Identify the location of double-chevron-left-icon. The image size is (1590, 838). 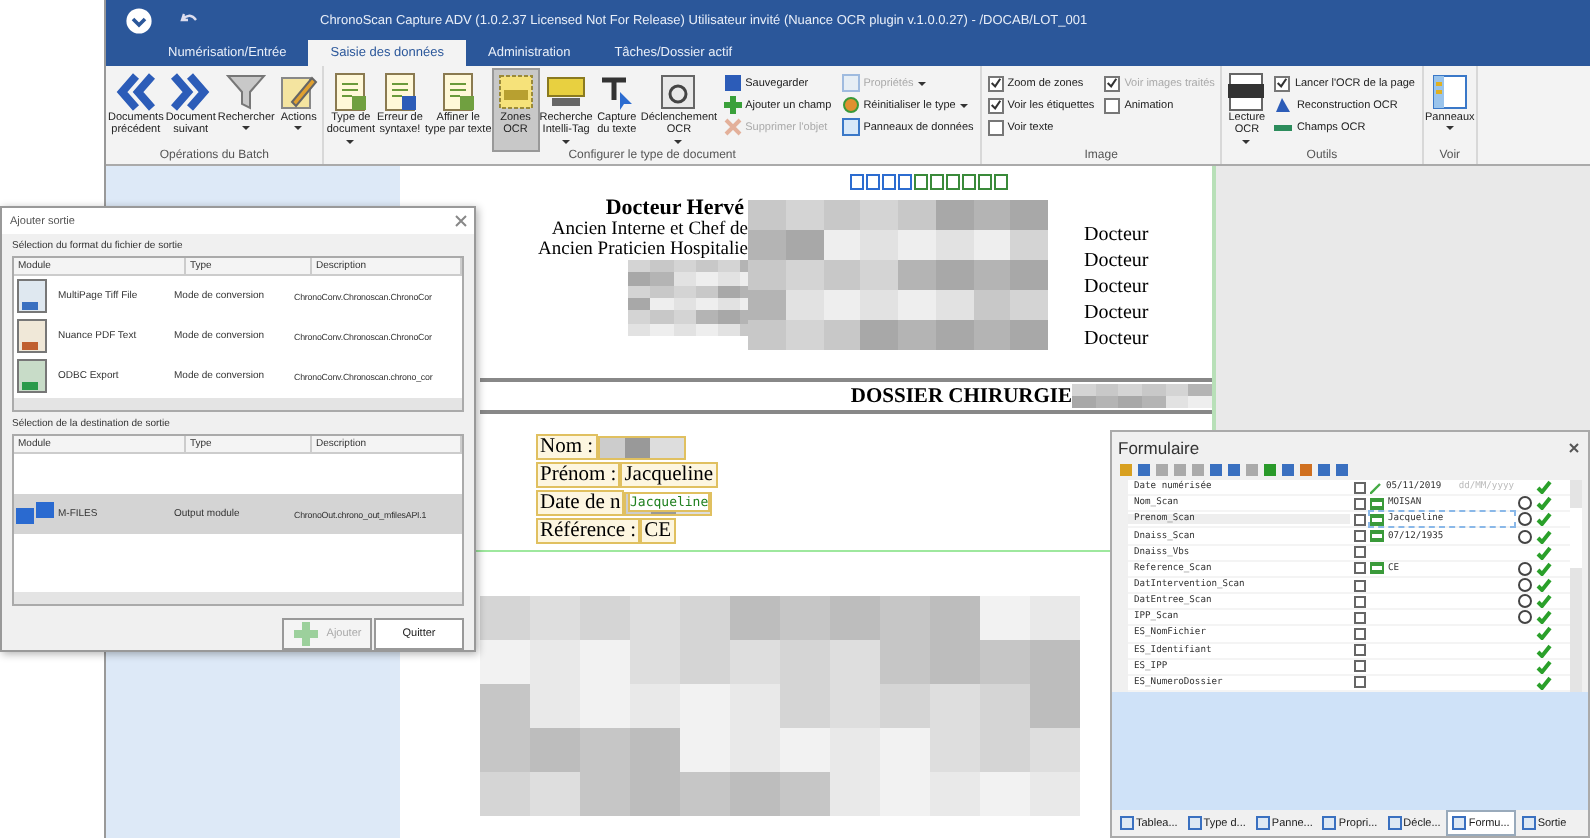
(135, 92).